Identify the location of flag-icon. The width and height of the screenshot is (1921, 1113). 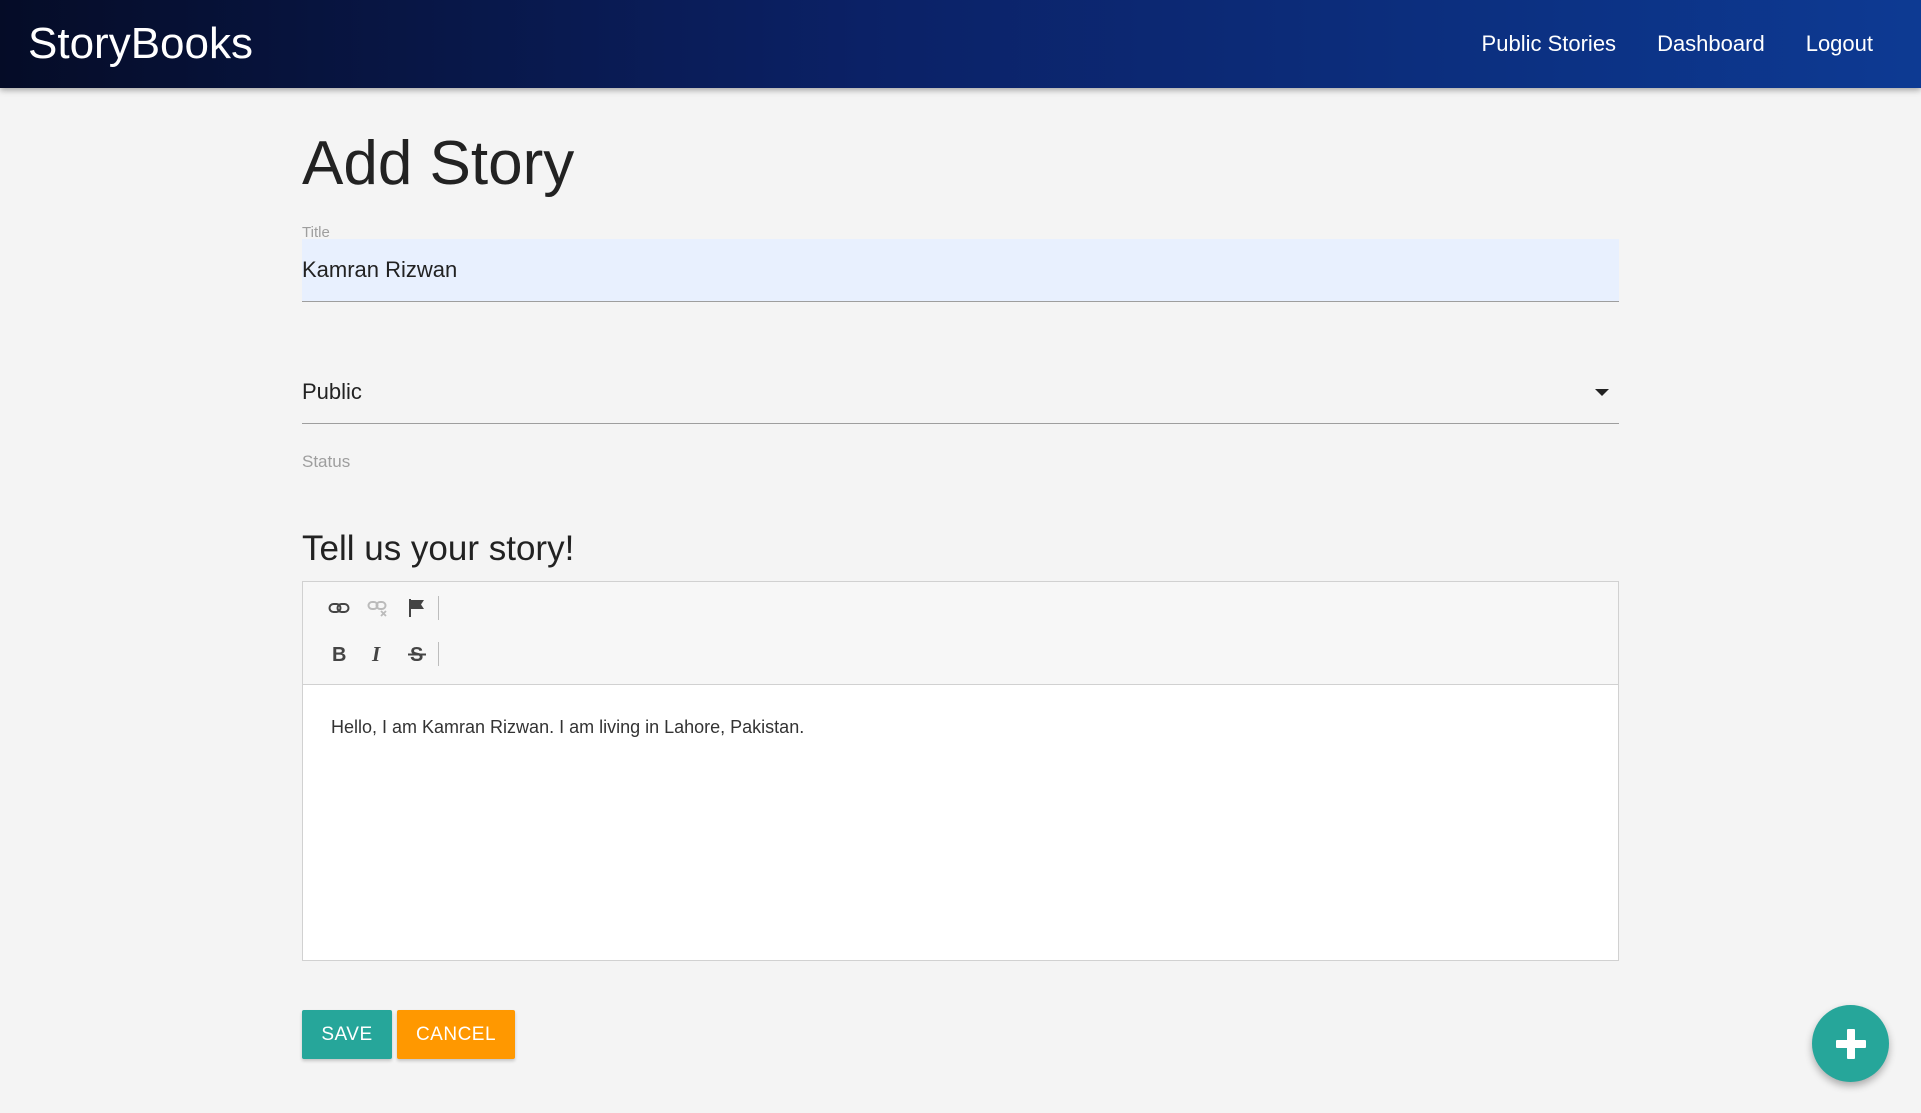
(416, 608).